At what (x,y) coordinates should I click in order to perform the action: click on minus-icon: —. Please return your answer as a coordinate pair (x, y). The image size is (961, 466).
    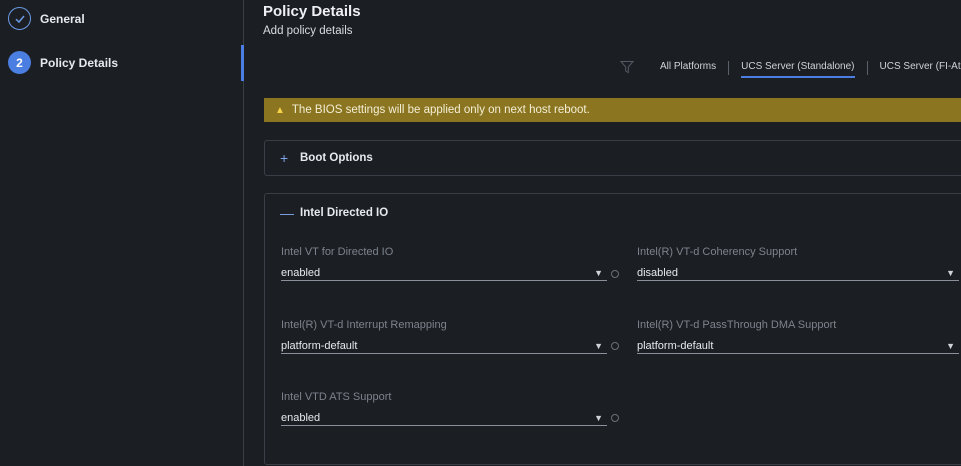
    Looking at the image, I should click on (287, 213).